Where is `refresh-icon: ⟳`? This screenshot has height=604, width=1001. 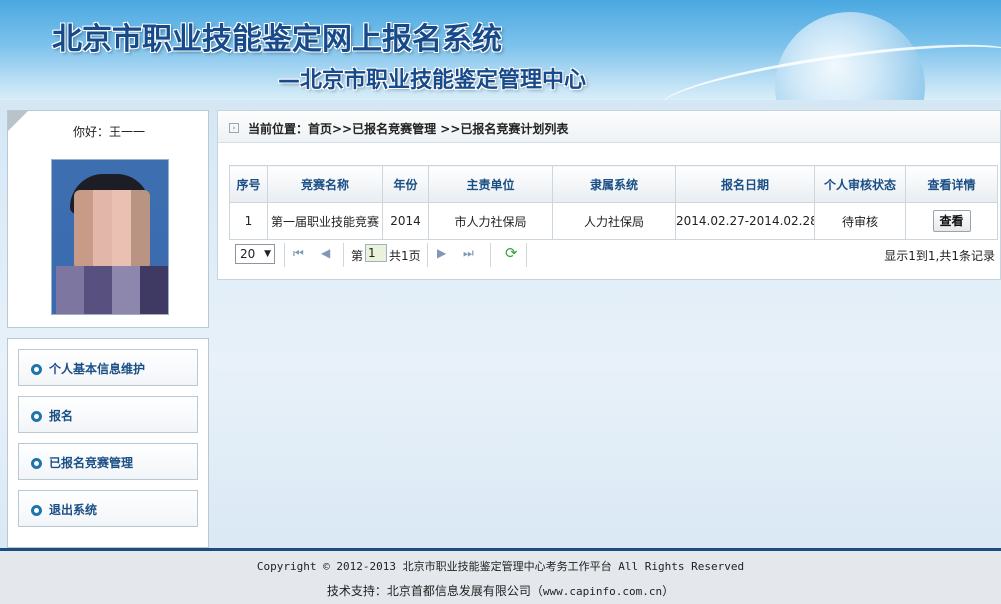
refresh-icon: ⟳ is located at coordinates (511, 253).